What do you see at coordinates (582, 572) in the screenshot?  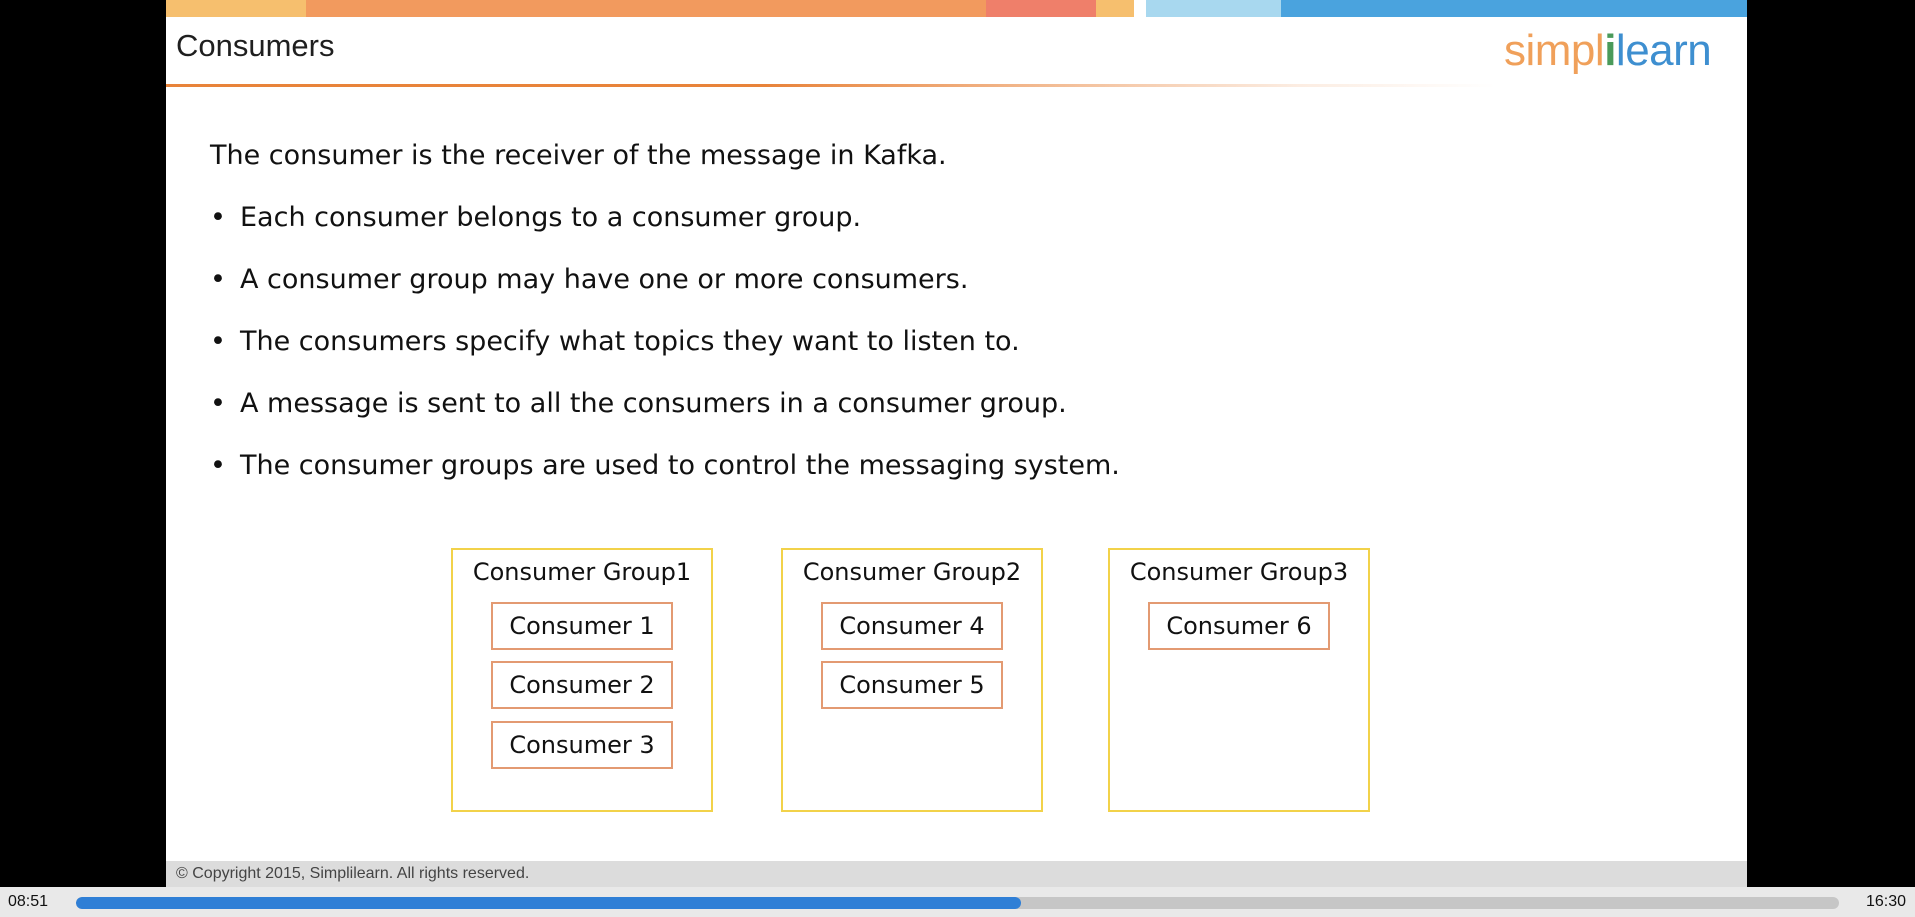 I see `group-title: Consumer Group1` at bounding box center [582, 572].